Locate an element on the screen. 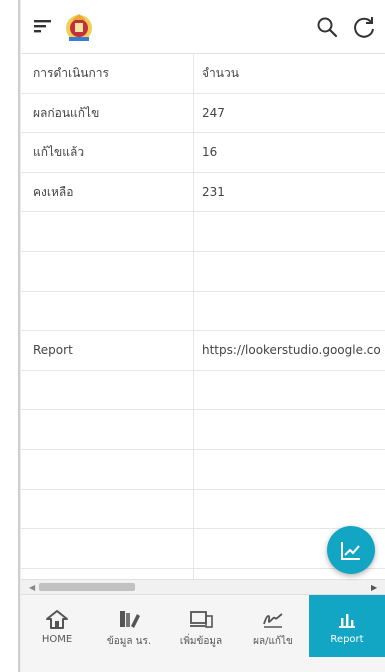 This screenshot has height=672, width=385. devices-icon is located at coordinates (201, 619).